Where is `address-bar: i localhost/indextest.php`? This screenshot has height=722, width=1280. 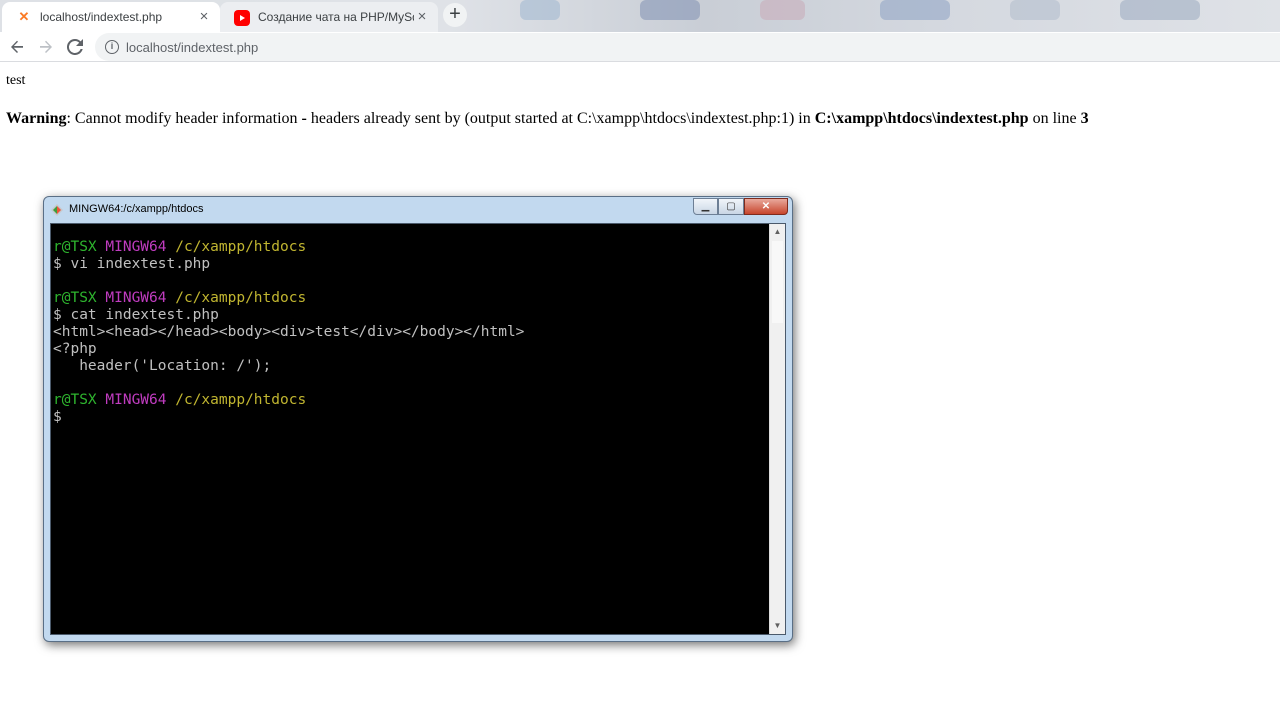 address-bar: i localhost/indextest.php is located at coordinates (687, 47).